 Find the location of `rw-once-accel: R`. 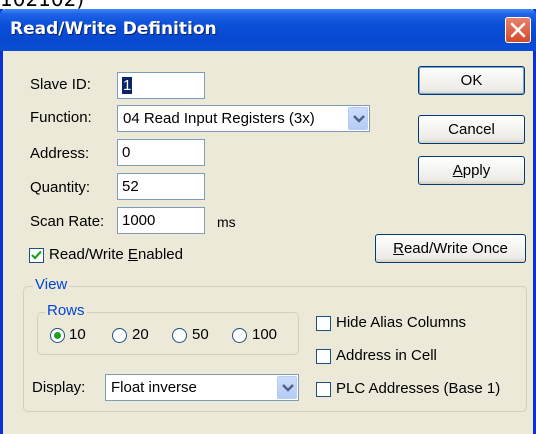

rw-once-accel: R is located at coordinates (398, 248).